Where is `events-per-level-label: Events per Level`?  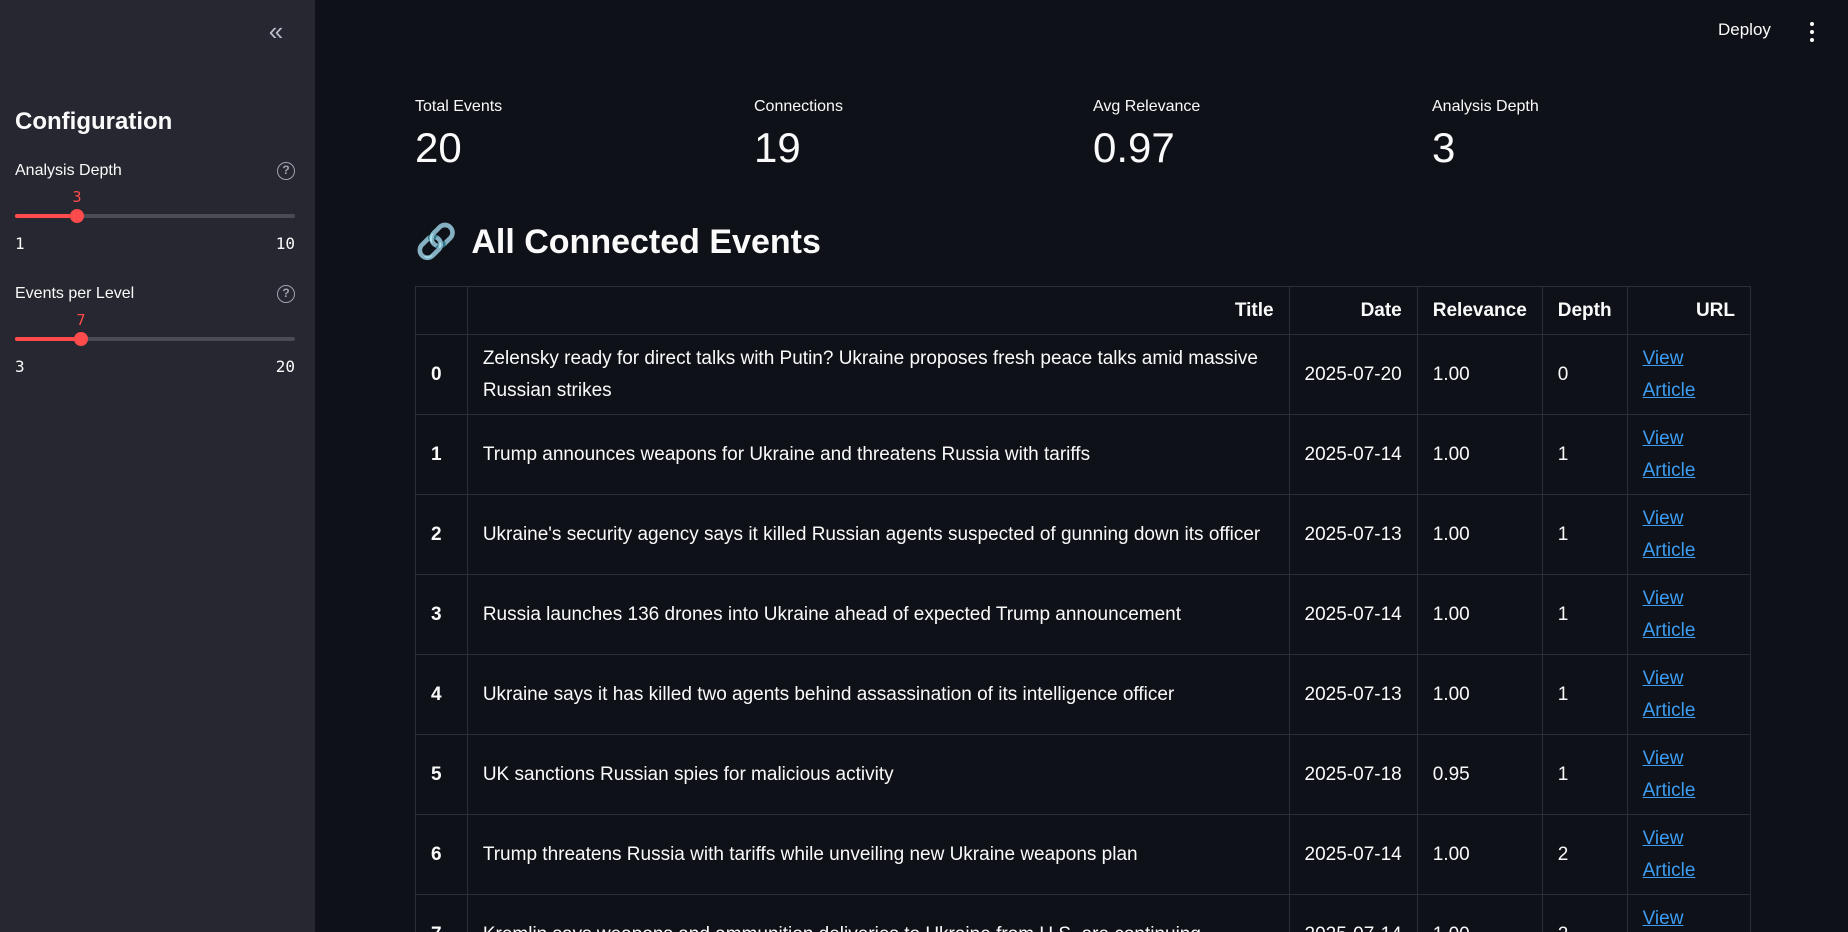 events-per-level-label: Events per Level is located at coordinates (75, 293).